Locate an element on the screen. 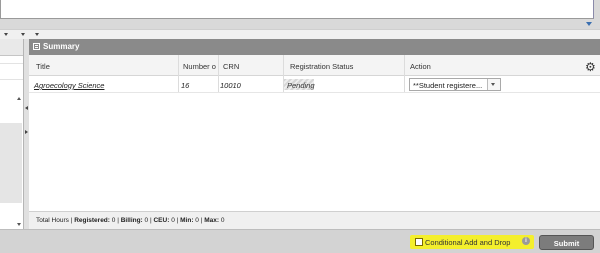 This screenshot has height=253, width=600. info-icon: i is located at coordinates (526, 241).